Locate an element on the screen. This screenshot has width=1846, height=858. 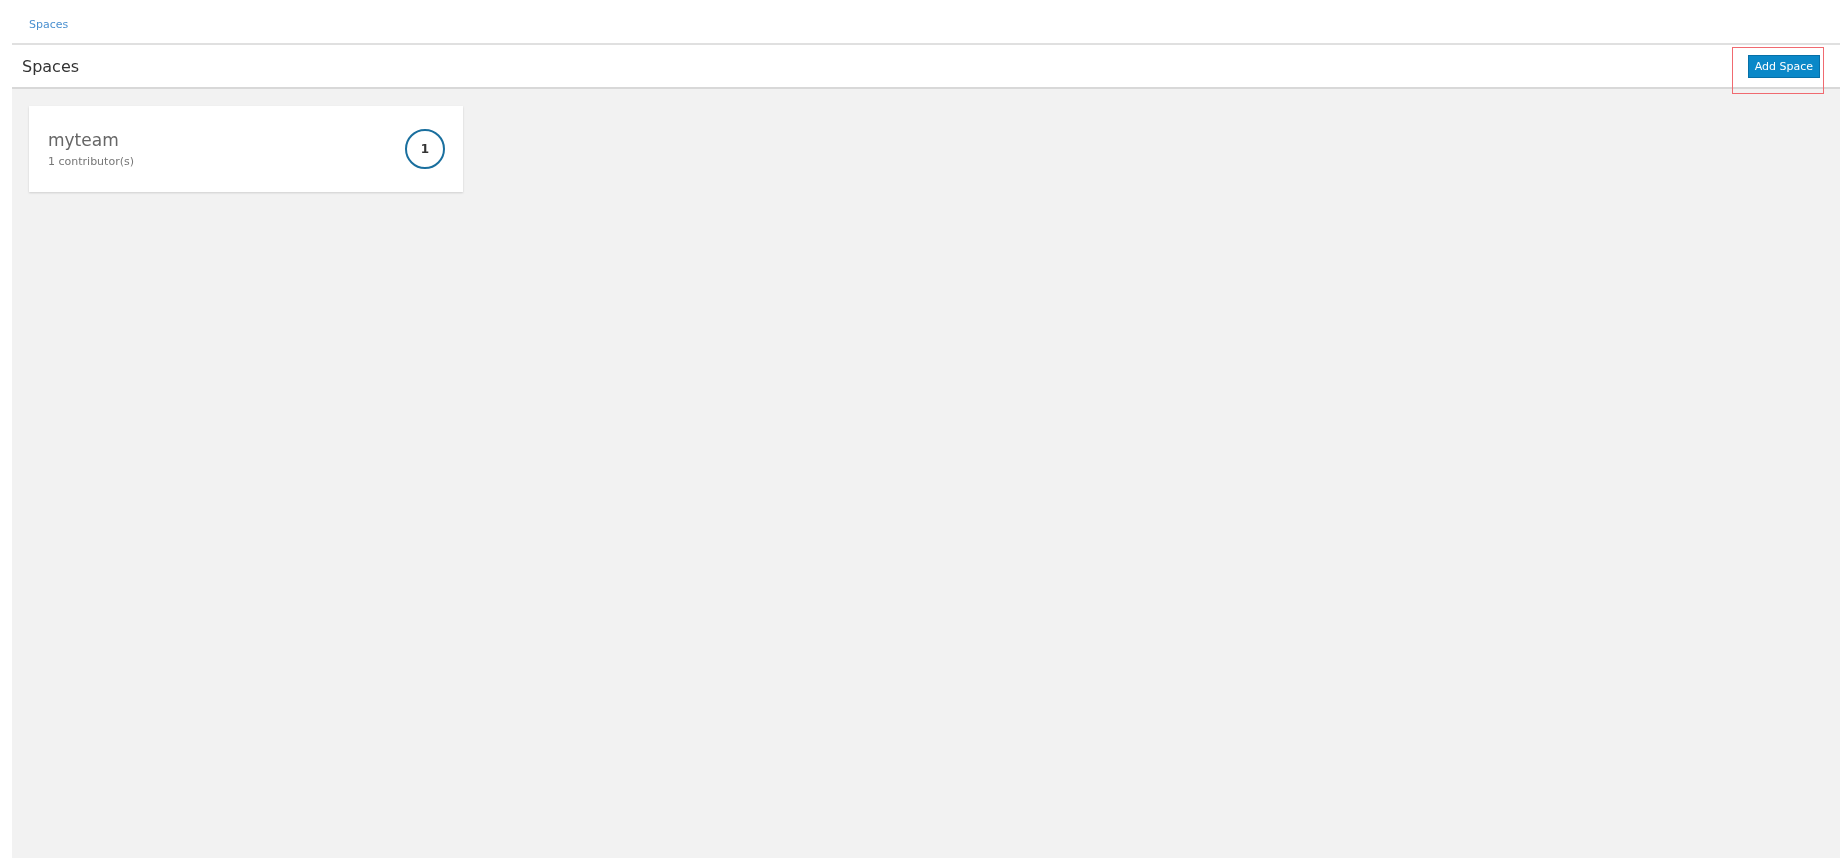
space-name: myteam is located at coordinates (84, 140).